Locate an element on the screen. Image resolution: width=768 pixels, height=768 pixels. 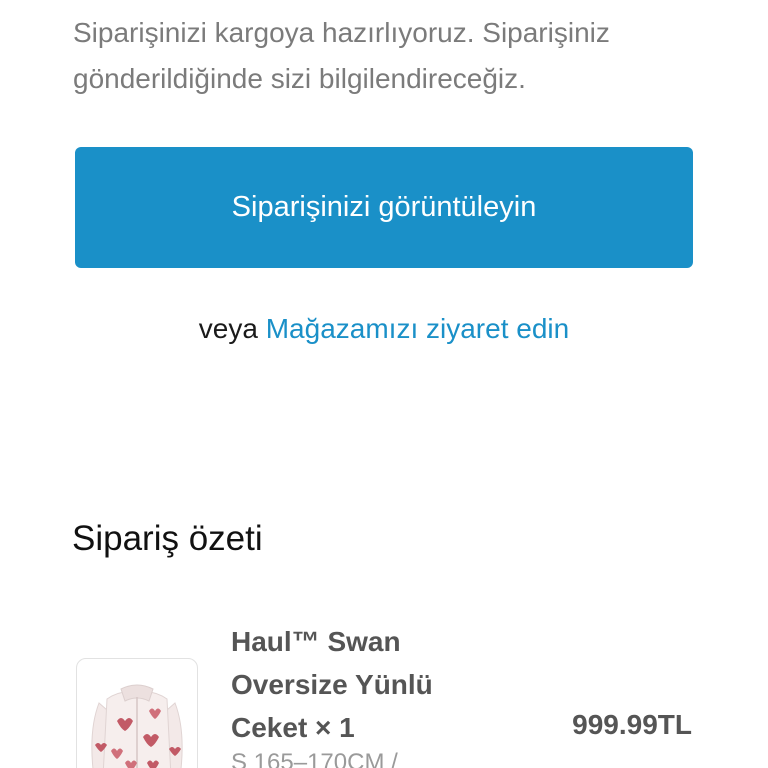
product-variant: S 165–170CM / is located at coordinates (314, 758).